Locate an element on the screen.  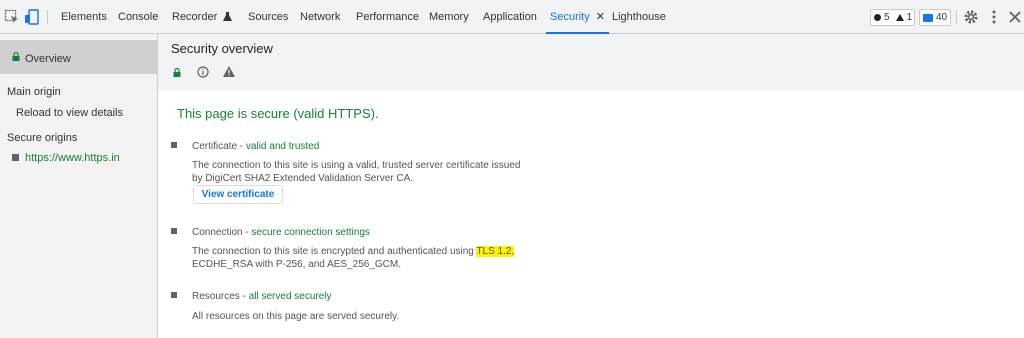
connection-heading: Connection - secure connection settings is located at coordinates (281, 232).